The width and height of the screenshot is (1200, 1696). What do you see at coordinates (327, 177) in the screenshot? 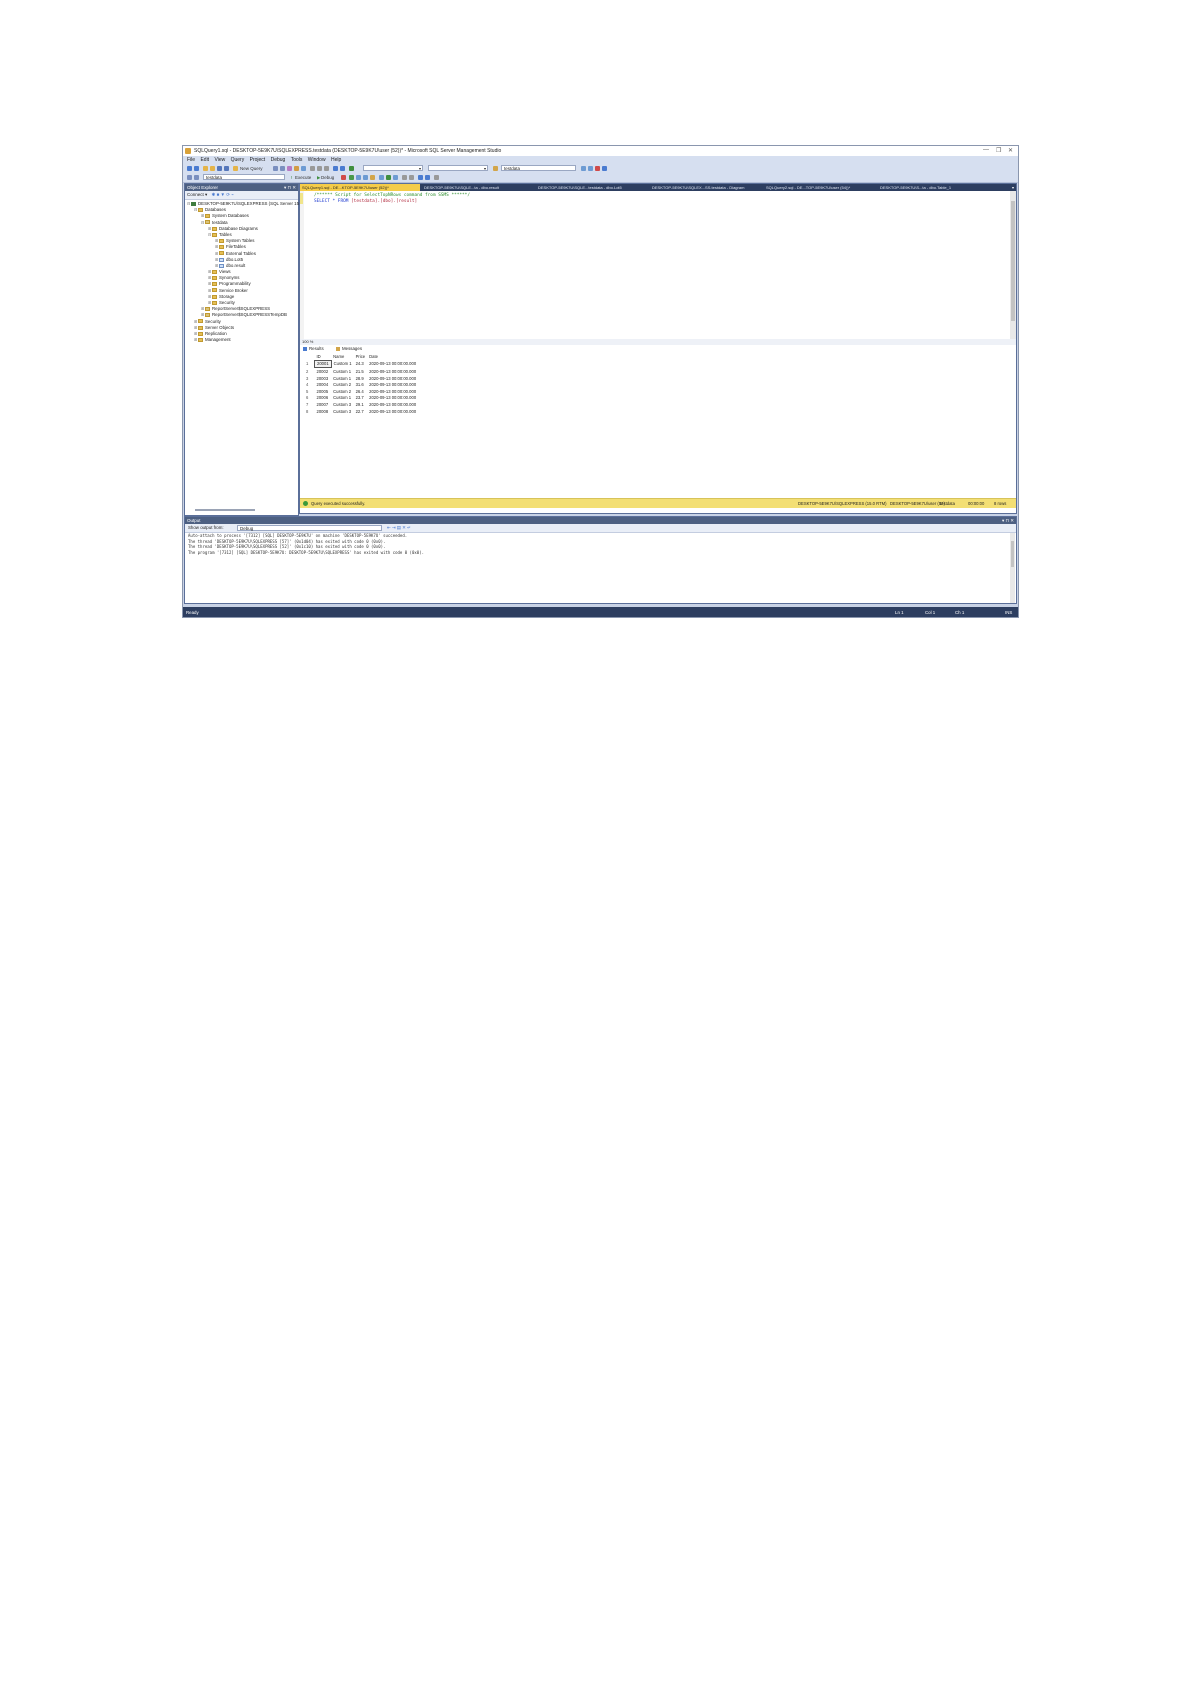
I see `debug-button: Debug` at bounding box center [327, 177].